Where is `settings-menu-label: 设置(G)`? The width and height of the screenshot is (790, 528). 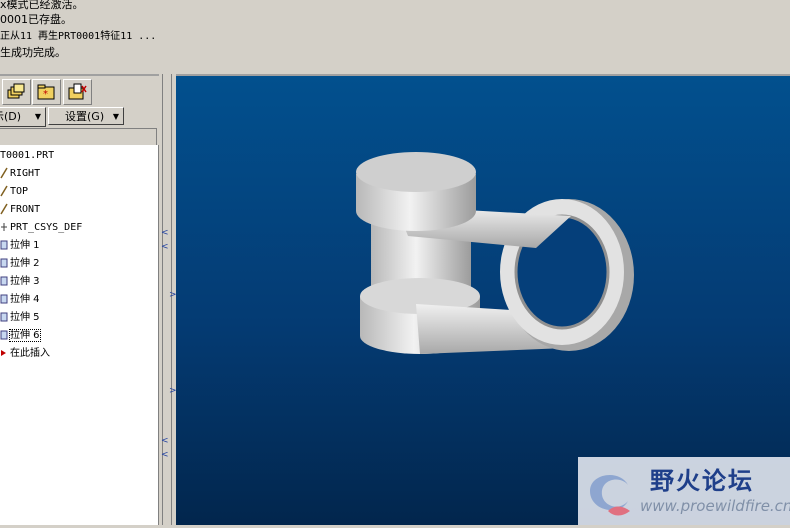 settings-menu-label: 设置(G) is located at coordinates (85, 116).